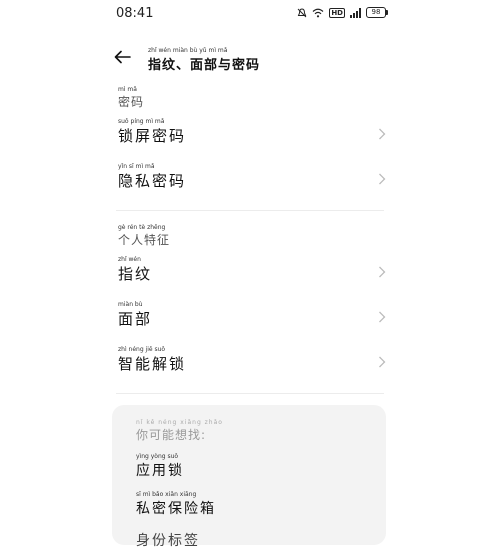 Image resolution: width=500 pixels, height=550 pixels. What do you see at coordinates (166, 494) in the screenshot?
I see `suggestion-pinyin: sī mì bǎo xiǎn xiāng` at bounding box center [166, 494].